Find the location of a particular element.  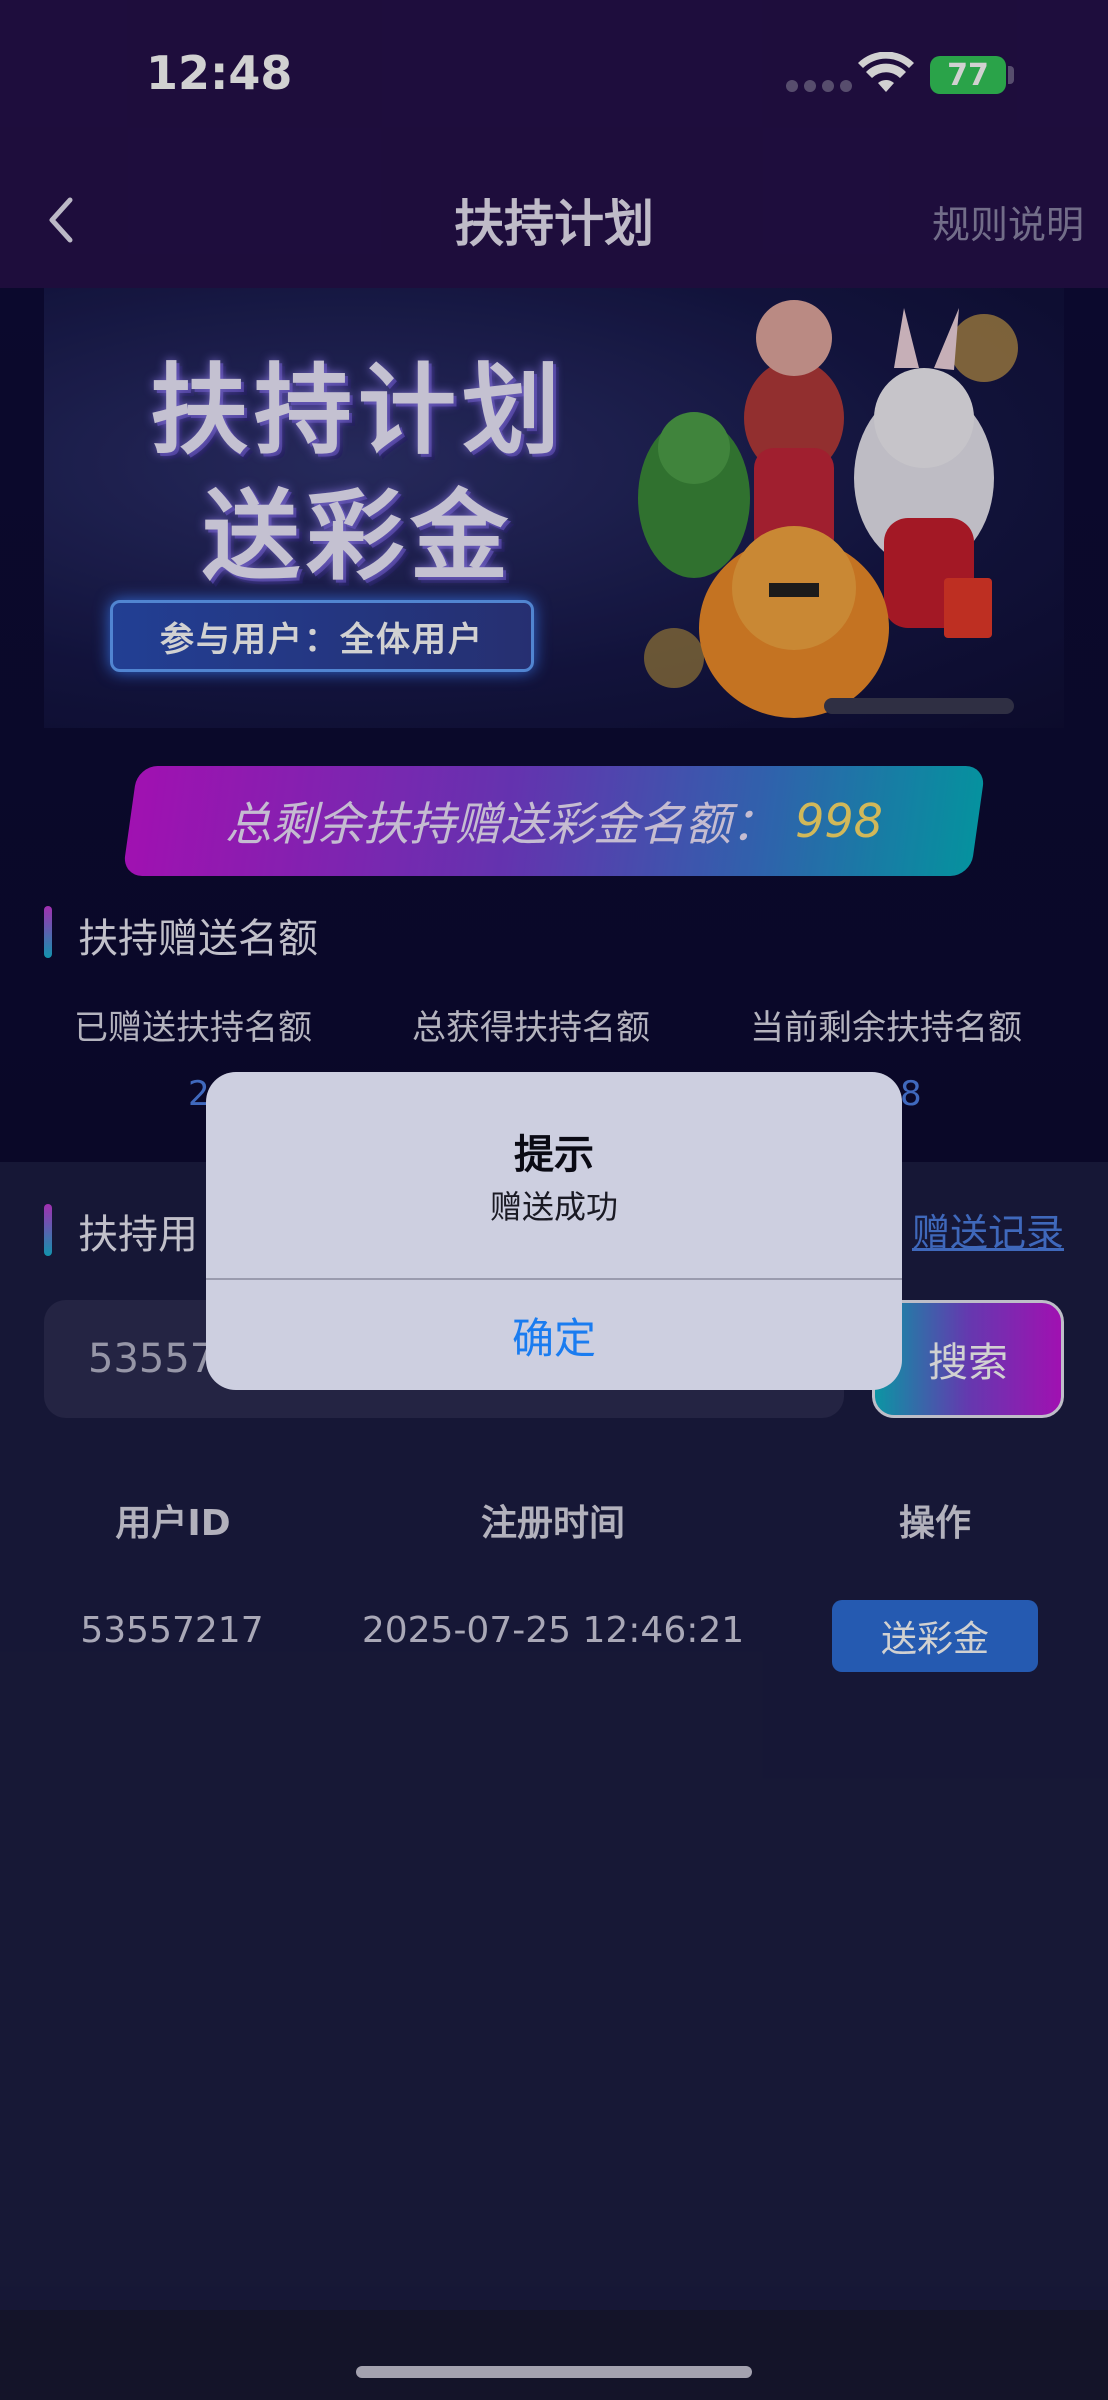

alert-title: 提示 is located at coordinates (554, 1155).